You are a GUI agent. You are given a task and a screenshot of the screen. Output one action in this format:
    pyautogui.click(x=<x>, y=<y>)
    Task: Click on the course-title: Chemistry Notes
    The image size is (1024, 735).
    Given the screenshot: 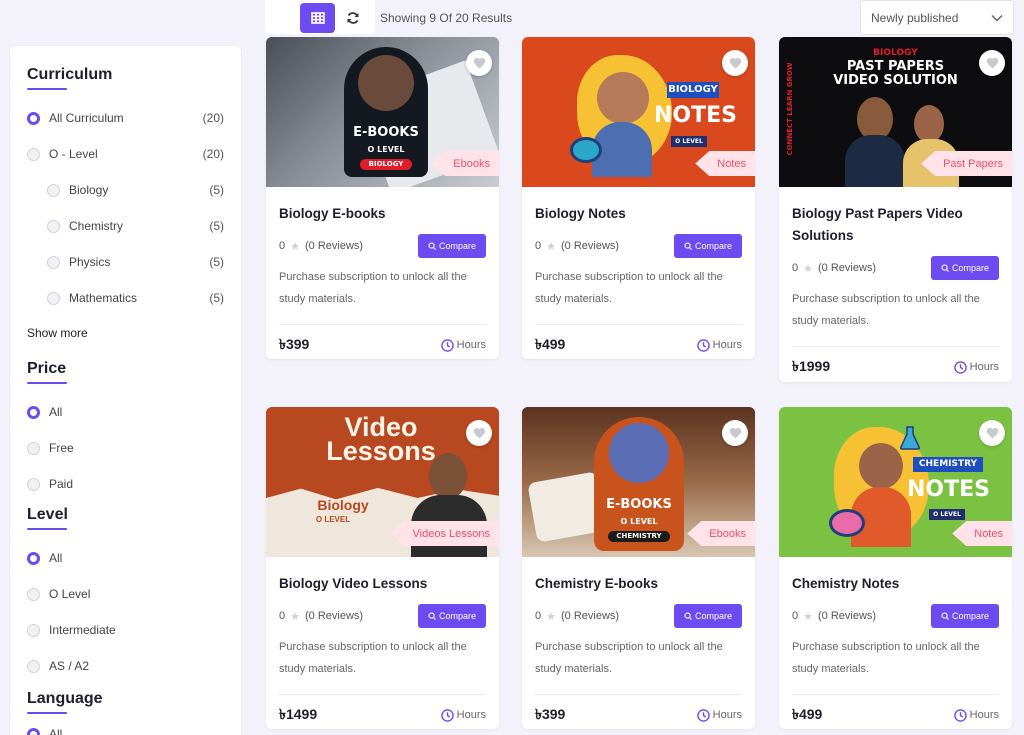 What is the action you would take?
    pyautogui.click(x=895, y=584)
    